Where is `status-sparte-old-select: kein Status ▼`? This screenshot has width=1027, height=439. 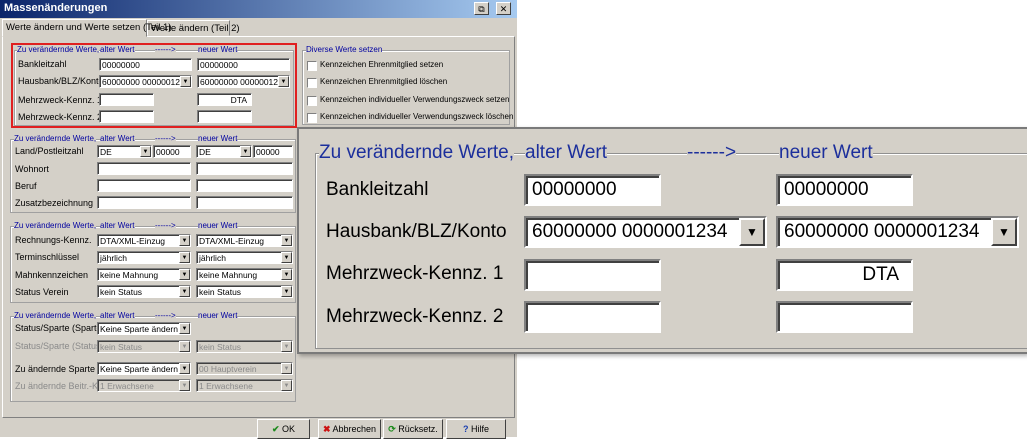
status-sparte-old-select: kein Status ▼ is located at coordinates (144, 346).